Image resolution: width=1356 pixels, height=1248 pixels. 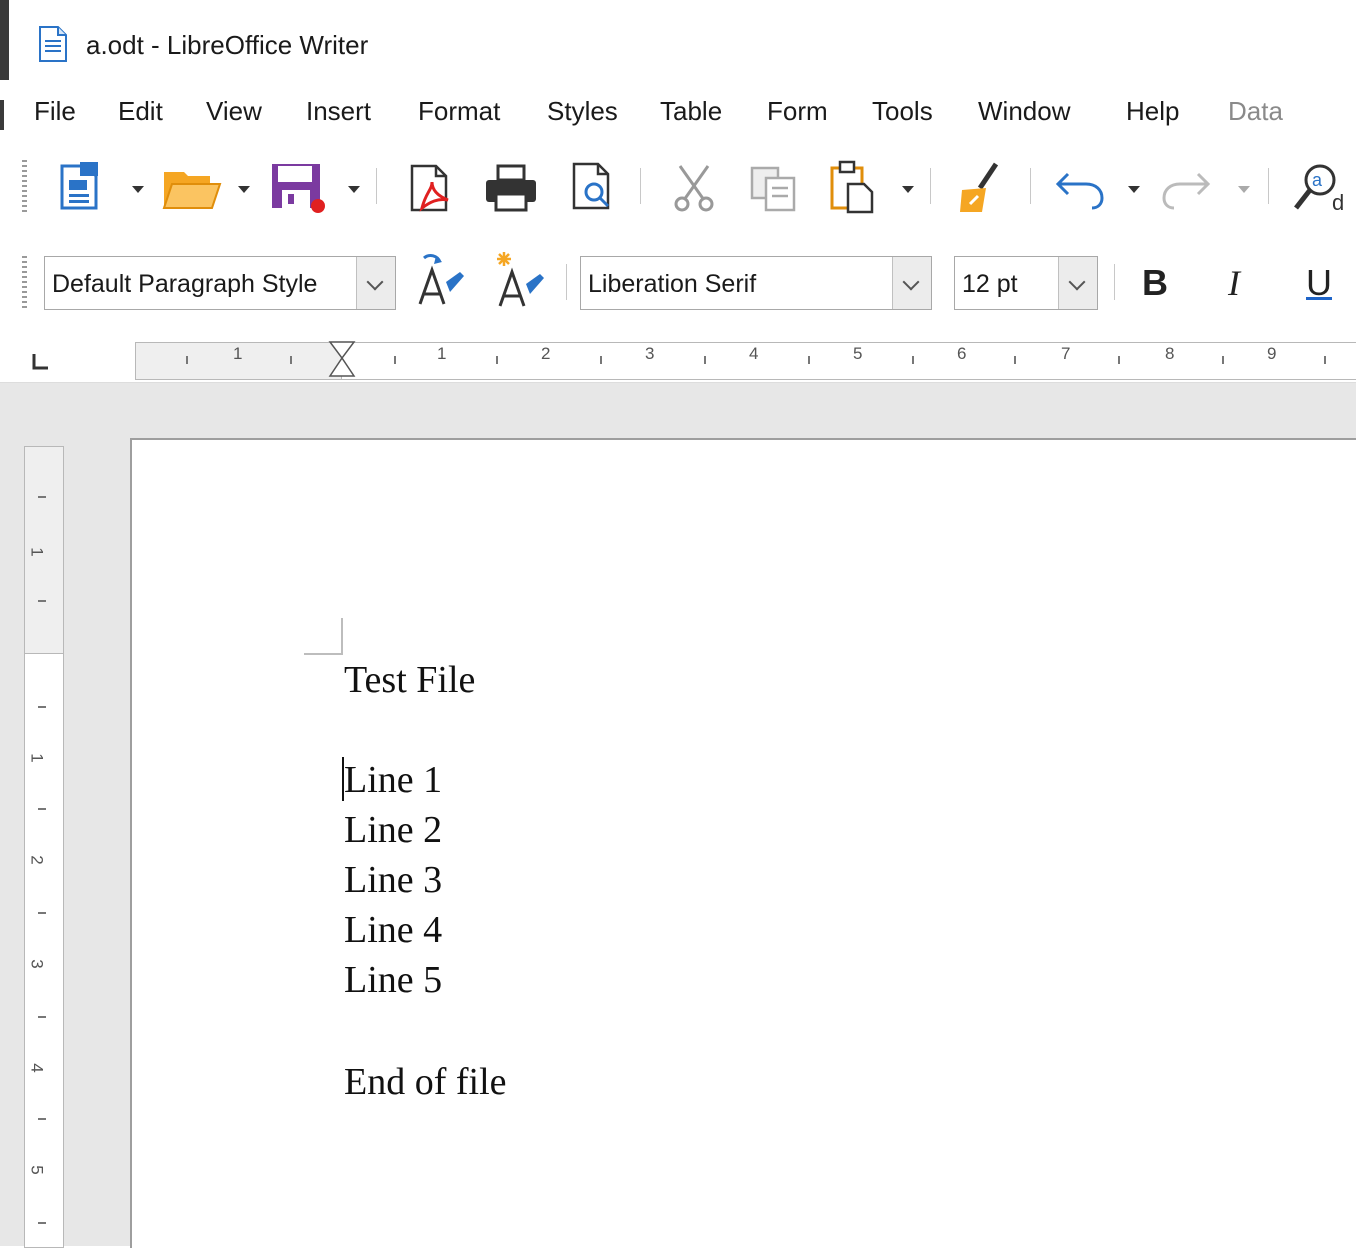 I want to click on menu-form: Form, so click(x=797, y=111).